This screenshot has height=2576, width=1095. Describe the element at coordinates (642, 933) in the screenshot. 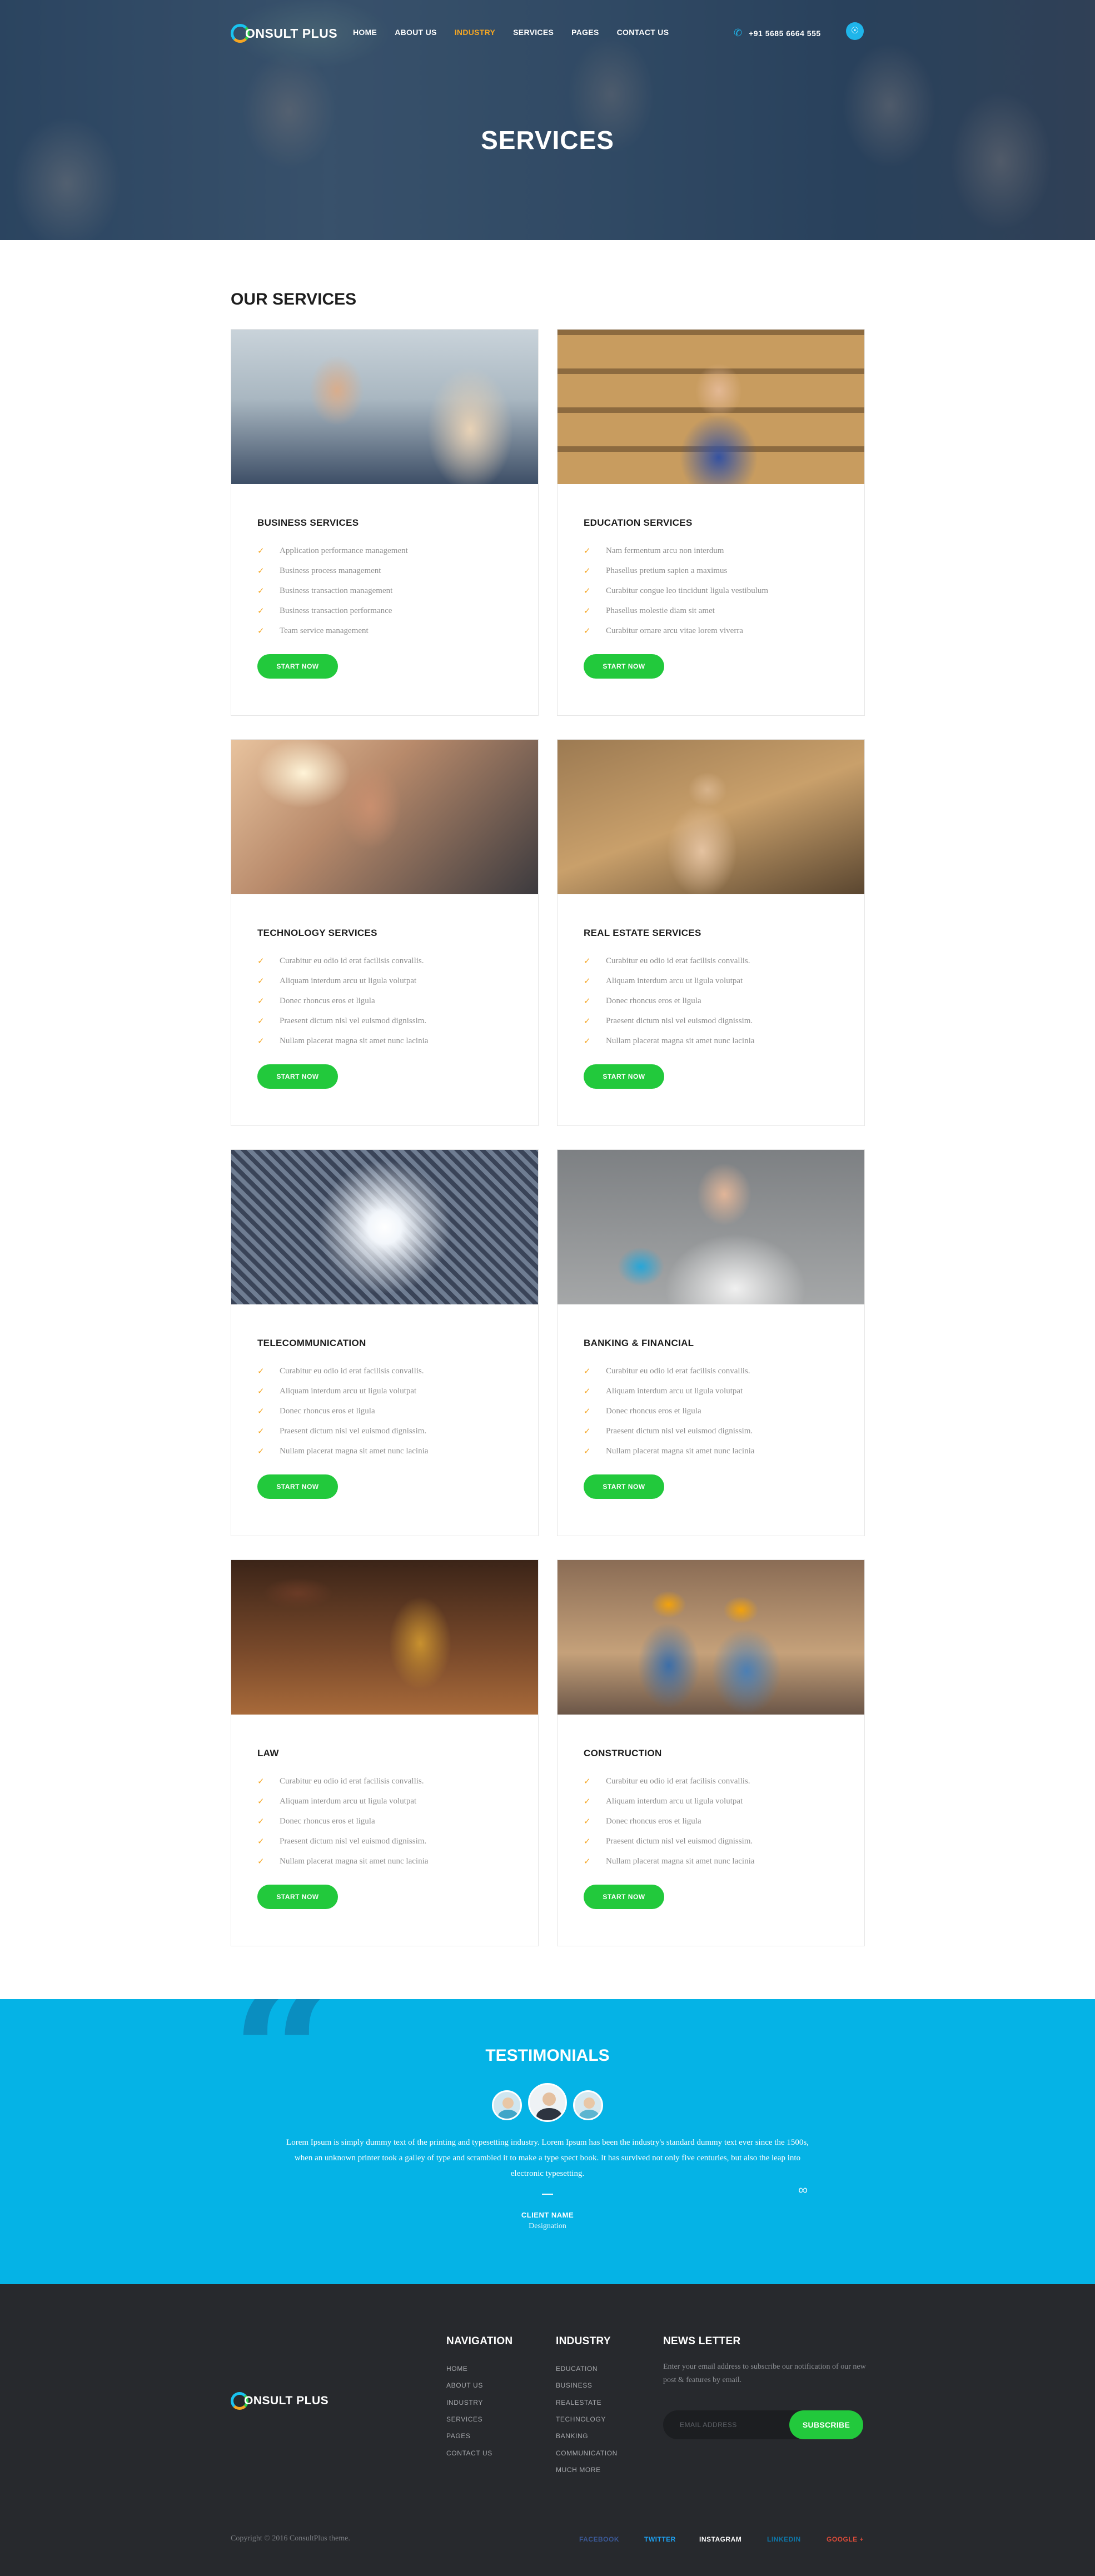

I see `service-title: REAL ESTATE SERVICES` at that location.